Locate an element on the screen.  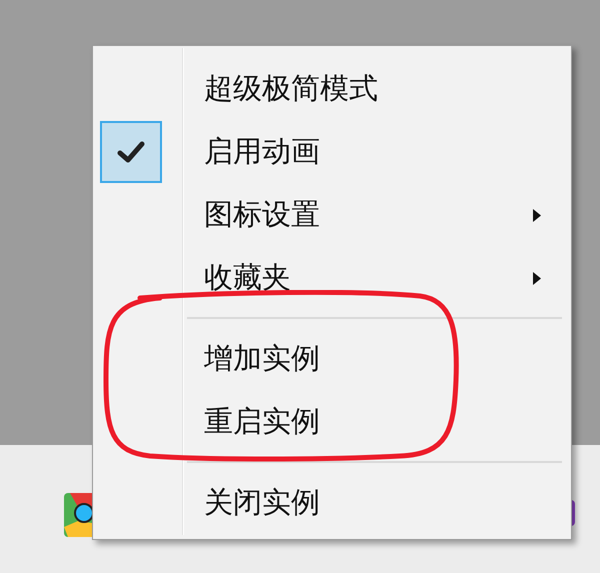
menu-item: 增加实例 is located at coordinates (332, 358).